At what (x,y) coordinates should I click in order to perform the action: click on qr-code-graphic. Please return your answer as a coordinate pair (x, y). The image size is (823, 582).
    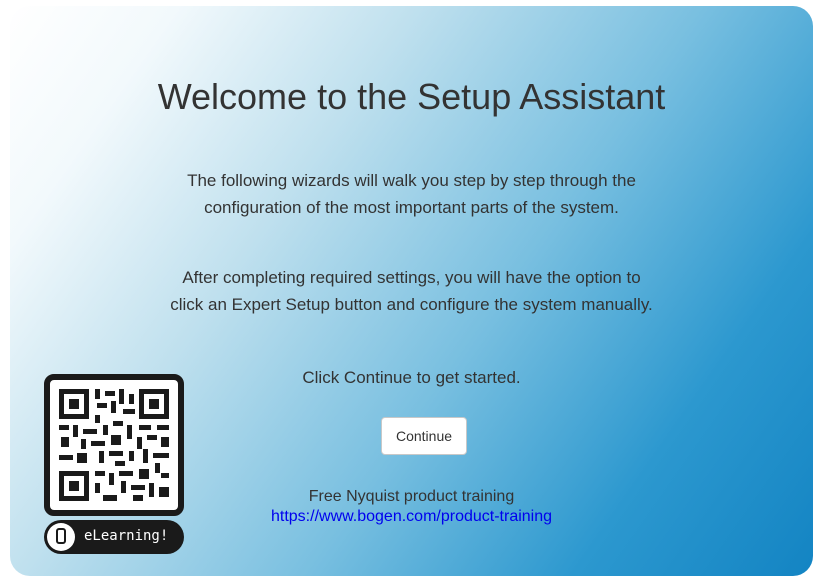
    Looking at the image, I should click on (114, 445).